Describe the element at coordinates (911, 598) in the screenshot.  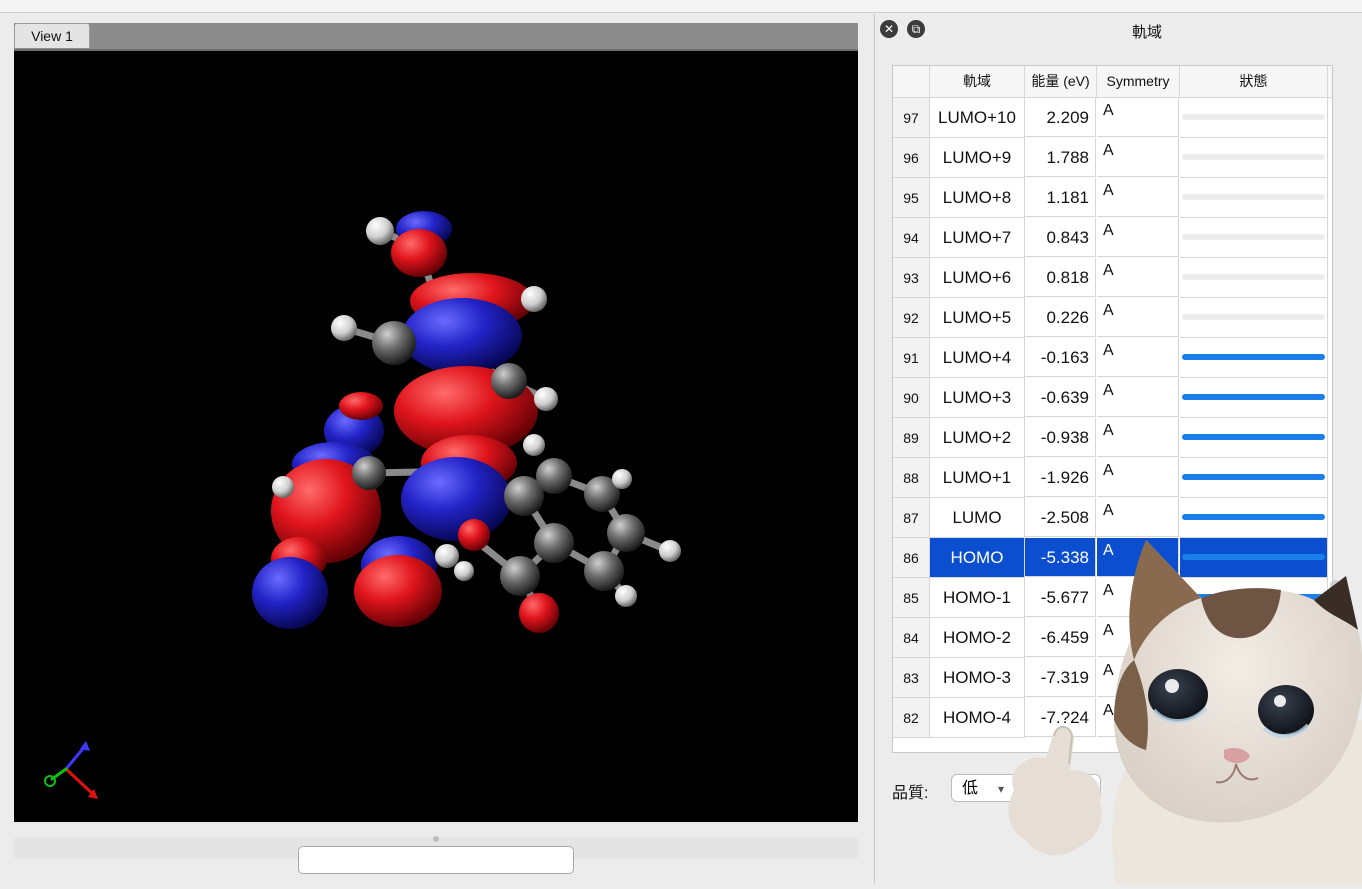
I see `row-index: 85` at that location.